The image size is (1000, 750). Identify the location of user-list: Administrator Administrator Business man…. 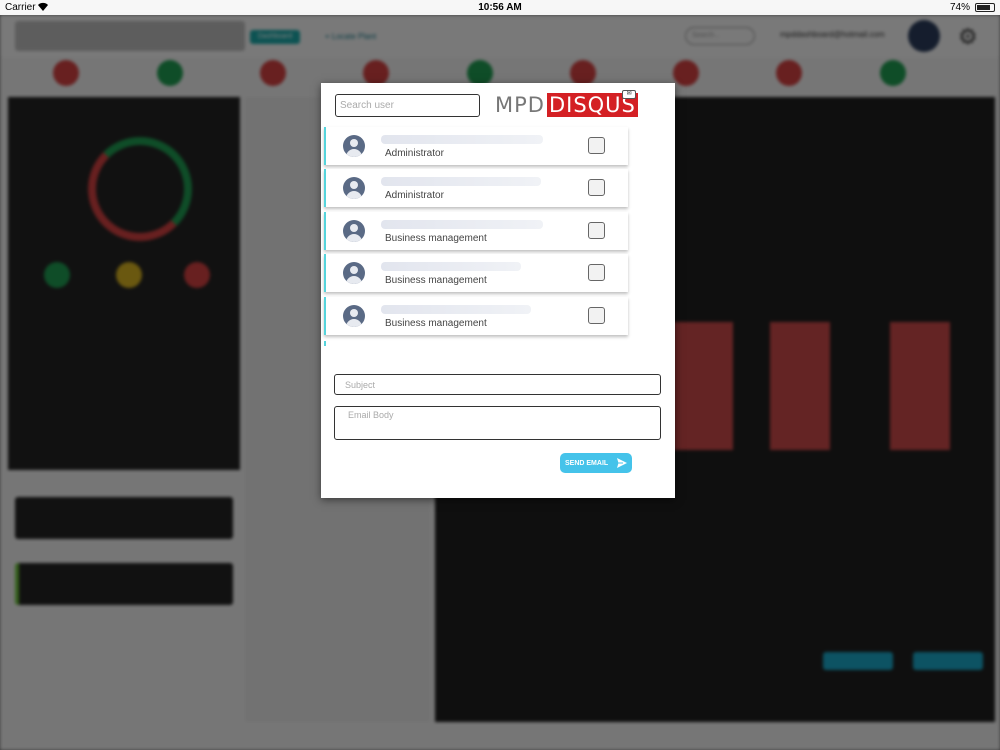
(476, 238).